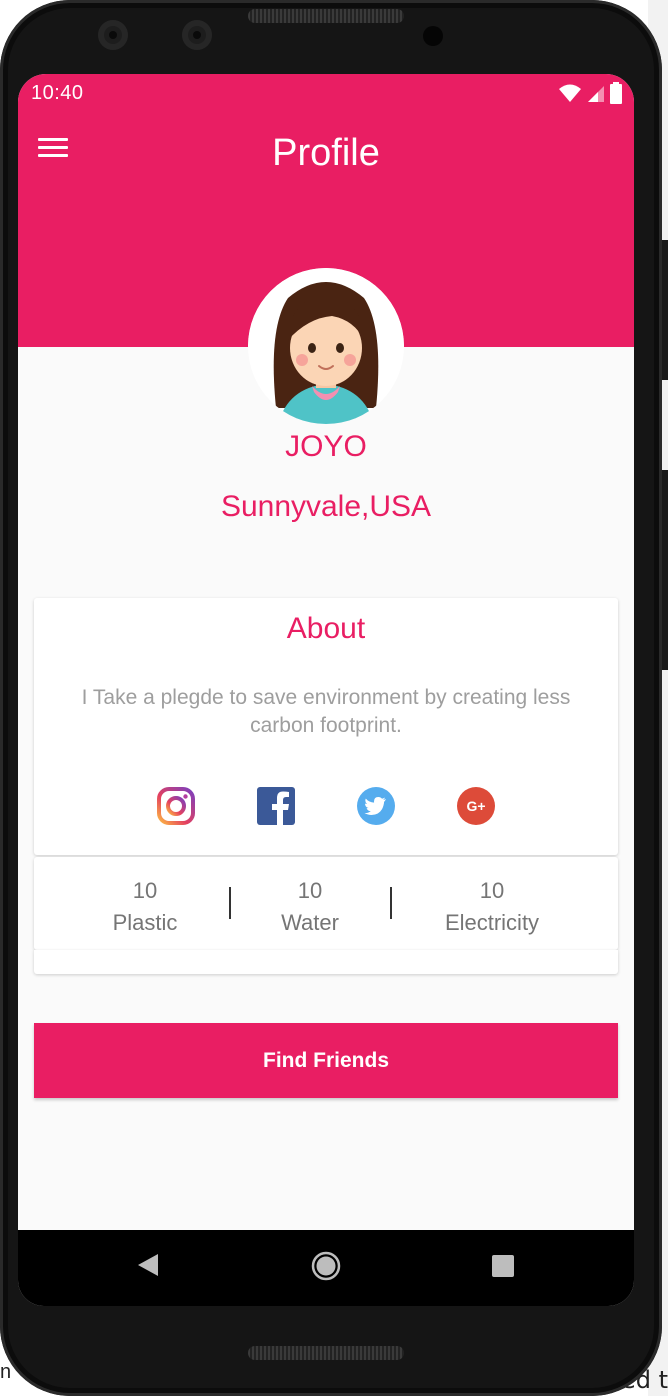 The height and width of the screenshot is (1396, 668). I want to click on stats-card: 10 Plastic 10 Water 10 Electricity, so click(326, 903).